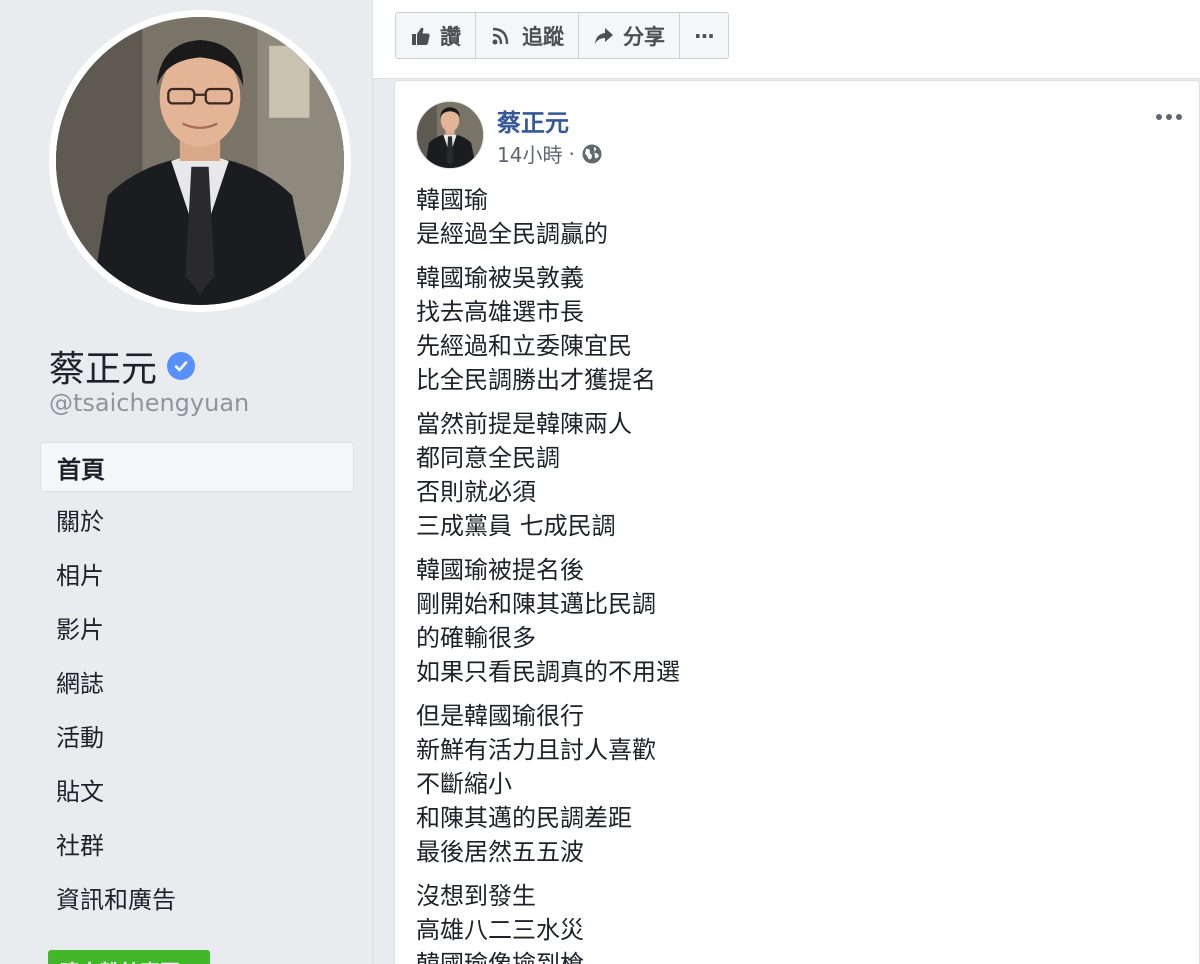 This screenshot has height=964, width=1200. What do you see at coordinates (197, 897) in the screenshot?
I see `nav-item-info-ads: 資訊和廣告` at bounding box center [197, 897].